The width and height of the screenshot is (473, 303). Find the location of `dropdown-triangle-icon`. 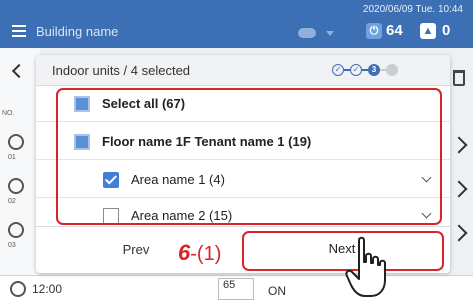

dropdown-triangle-icon is located at coordinates (330, 33).